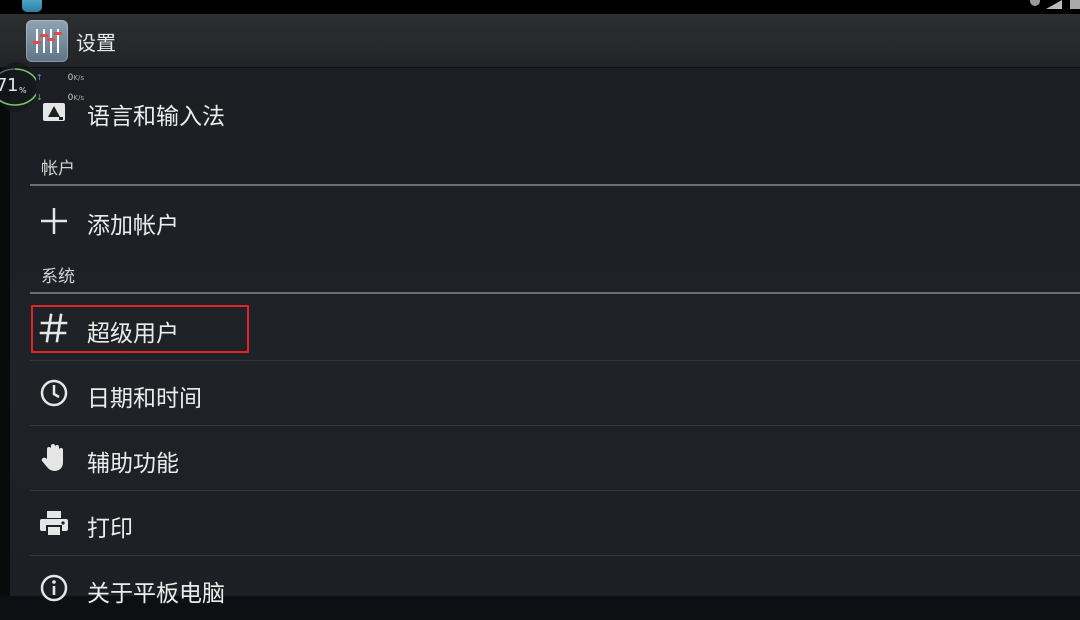  Describe the element at coordinates (156, 117) in the screenshot. I see `settings-item-label: 语言和输入法` at that location.